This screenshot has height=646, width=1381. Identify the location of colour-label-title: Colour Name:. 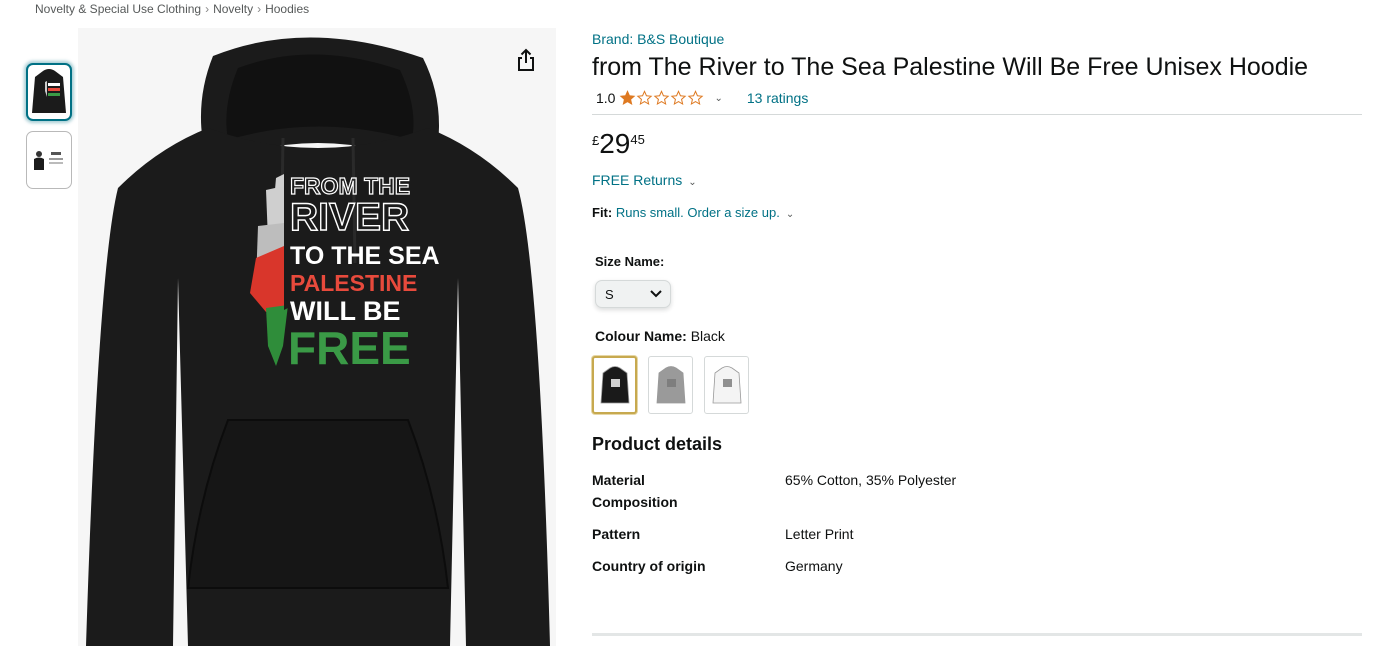
(641, 336).